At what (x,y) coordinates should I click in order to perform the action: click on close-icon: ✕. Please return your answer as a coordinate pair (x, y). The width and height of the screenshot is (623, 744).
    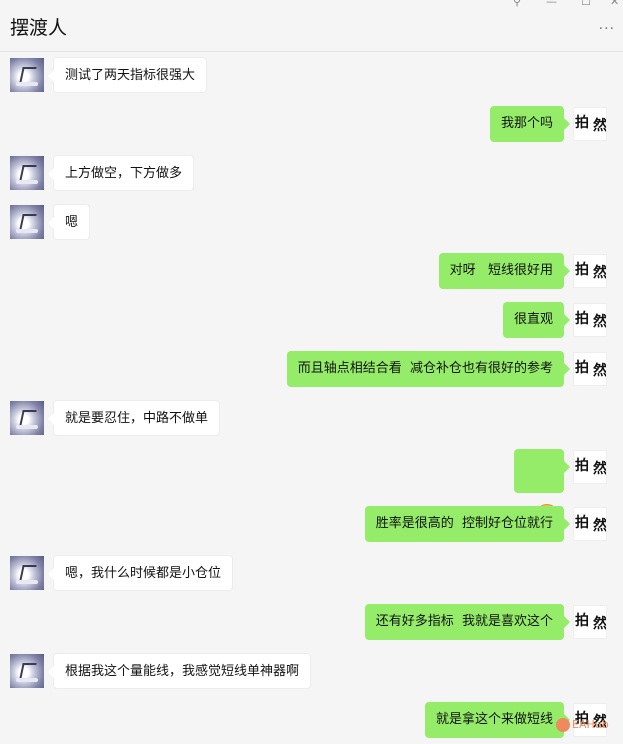
    Looking at the image, I should click on (614, 4).